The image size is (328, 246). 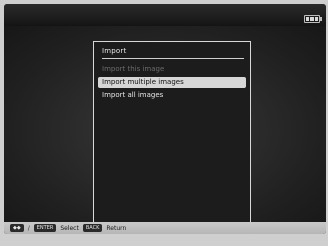 What do you see at coordinates (165, 15) in the screenshot?
I see `top-bar` at bounding box center [165, 15].